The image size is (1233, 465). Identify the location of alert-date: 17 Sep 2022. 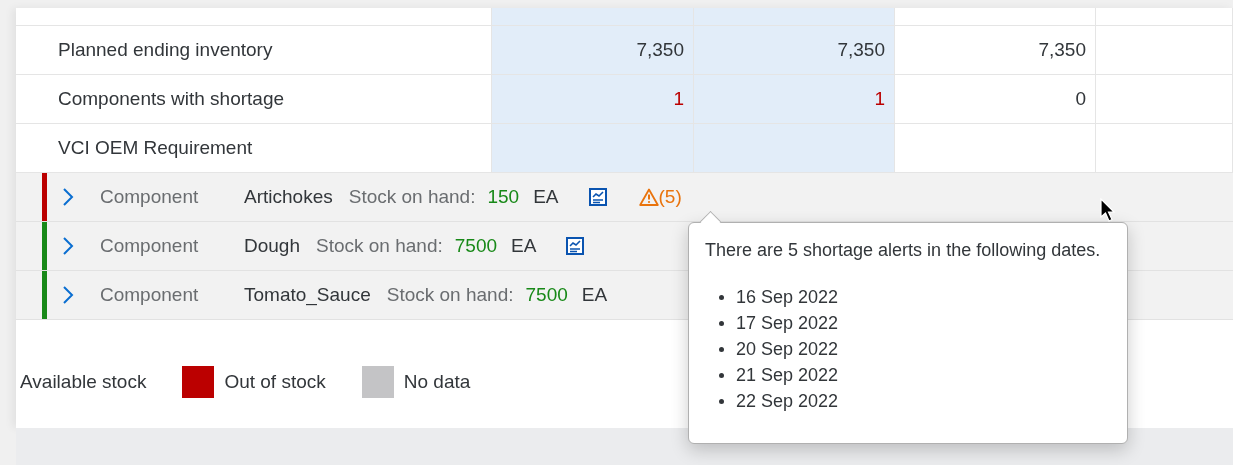
(787, 323).